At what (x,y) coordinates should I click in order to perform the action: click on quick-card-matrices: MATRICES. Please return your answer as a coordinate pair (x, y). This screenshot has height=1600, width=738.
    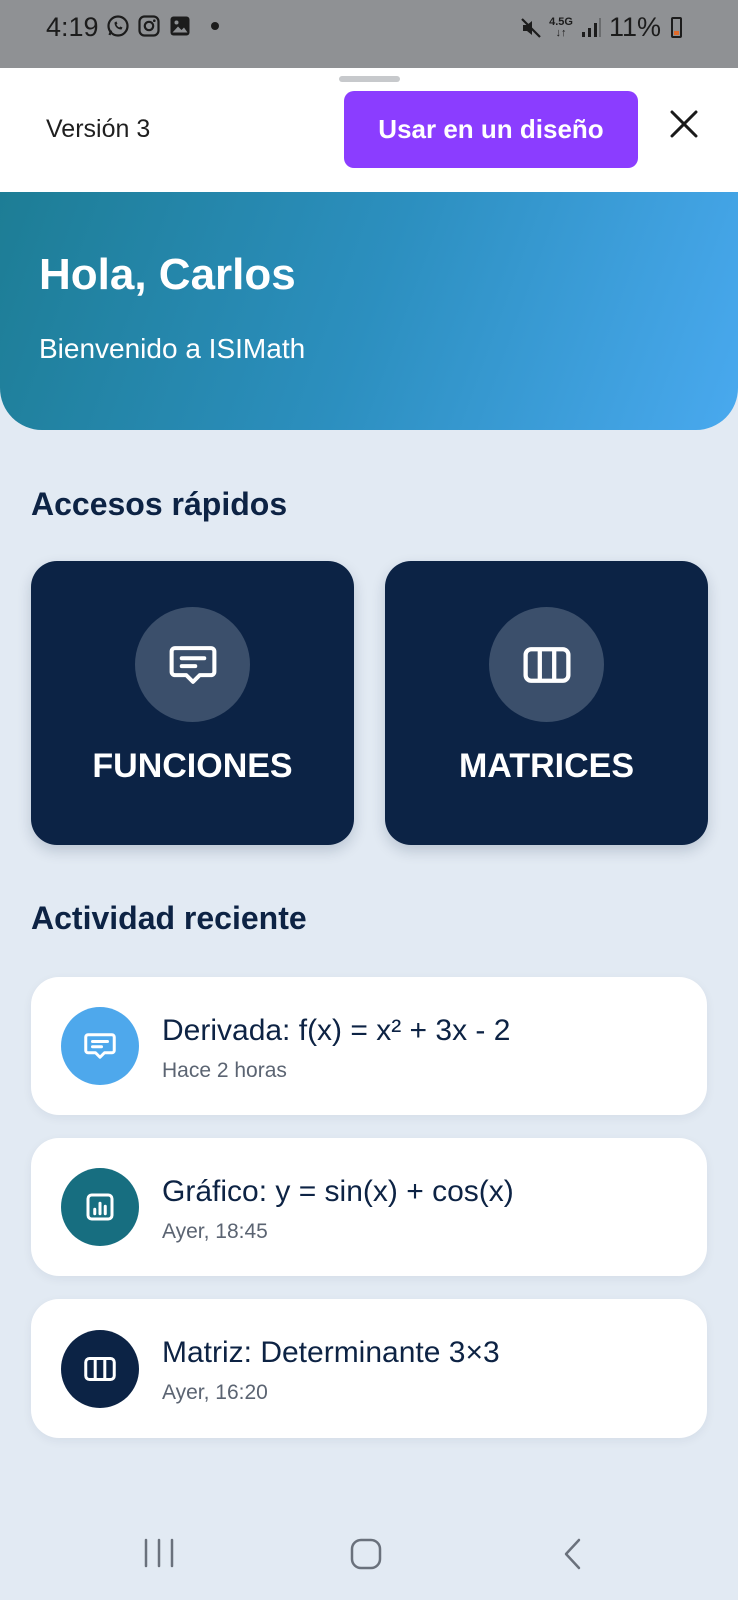
    Looking at the image, I should click on (546, 703).